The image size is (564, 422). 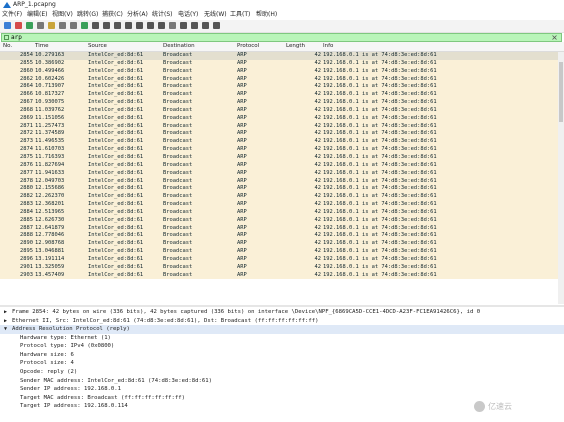 I want to click on display-filter-bar: arp, so click(x=281, y=37).